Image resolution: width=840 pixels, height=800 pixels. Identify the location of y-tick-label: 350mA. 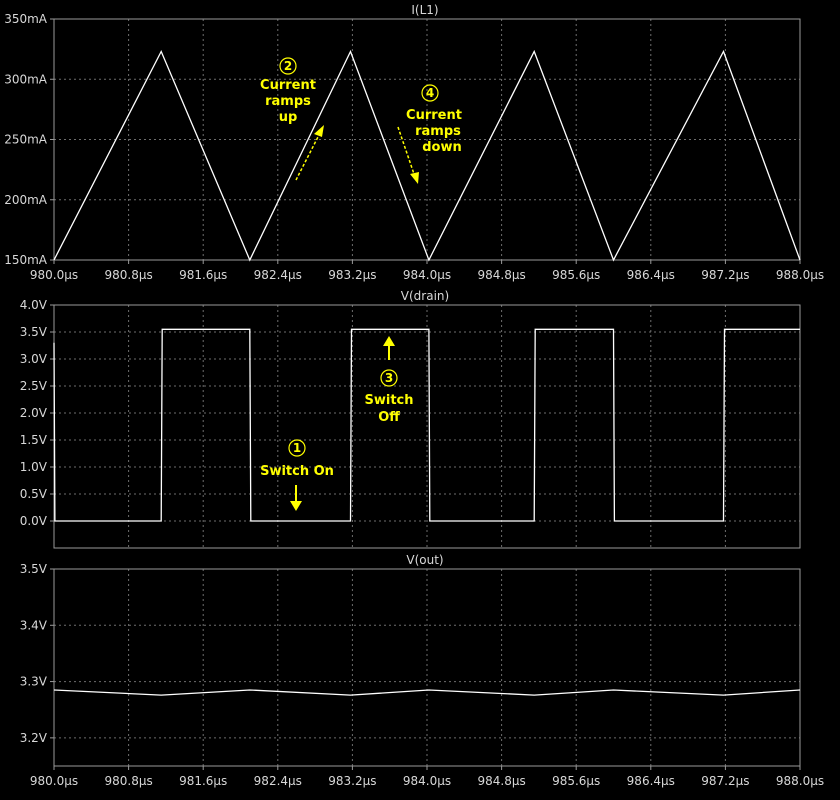
(26, 19).